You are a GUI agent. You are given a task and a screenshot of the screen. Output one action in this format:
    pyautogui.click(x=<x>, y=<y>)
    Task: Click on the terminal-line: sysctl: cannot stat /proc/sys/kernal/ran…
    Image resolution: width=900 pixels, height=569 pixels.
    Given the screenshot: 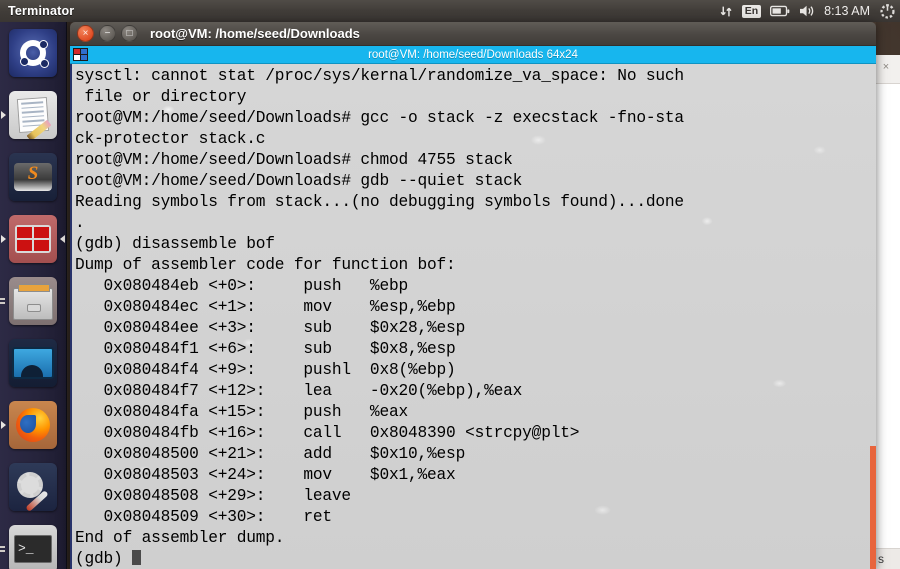 What is the action you would take?
    pyautogui.click(x=379, y=76)
    